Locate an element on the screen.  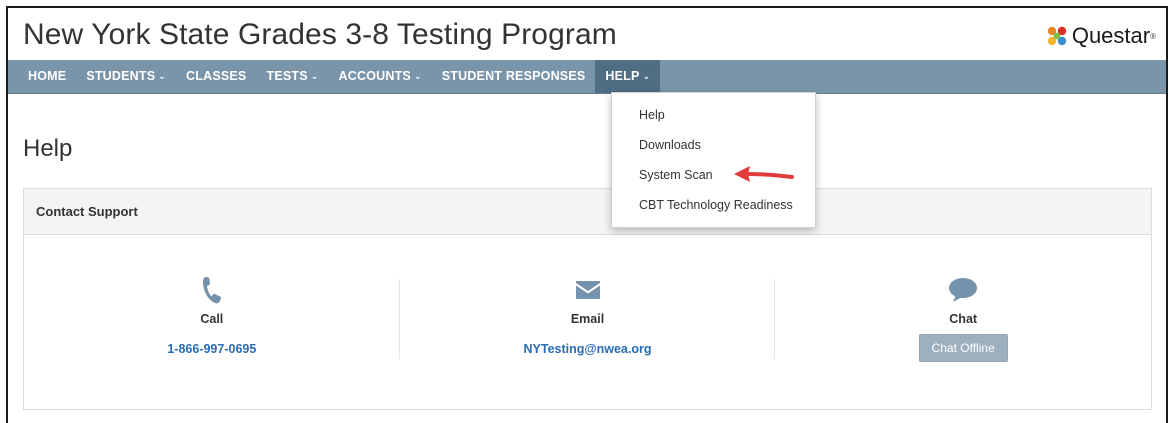
nav-tests-label: TESTS is located at coordinates (287, 76).